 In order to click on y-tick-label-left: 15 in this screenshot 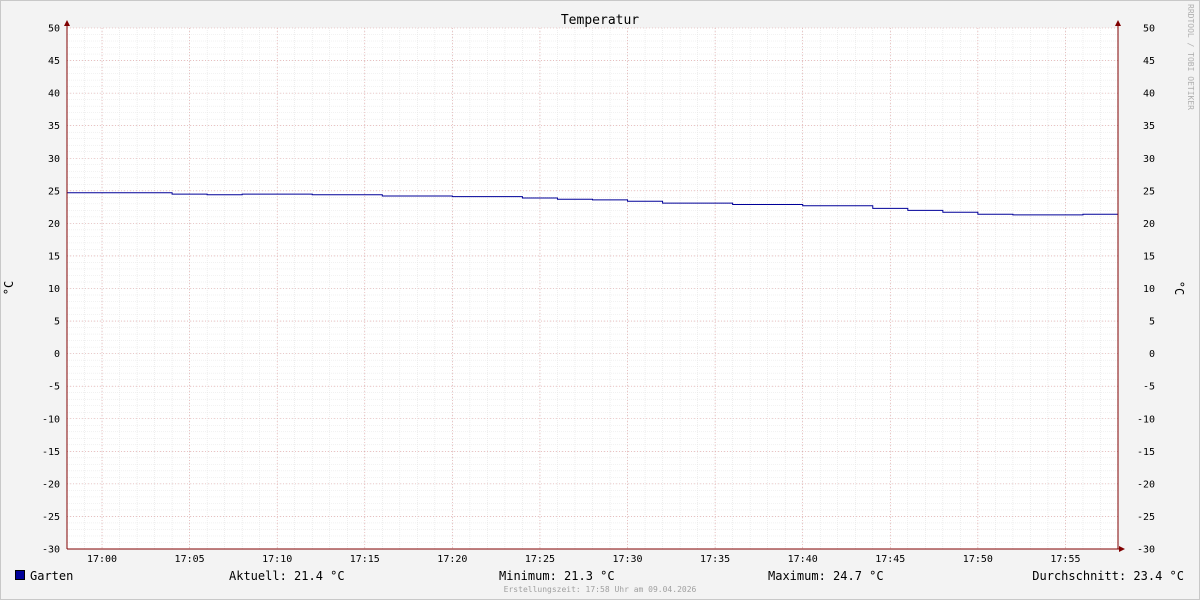, I will do `click(54, 256)`.